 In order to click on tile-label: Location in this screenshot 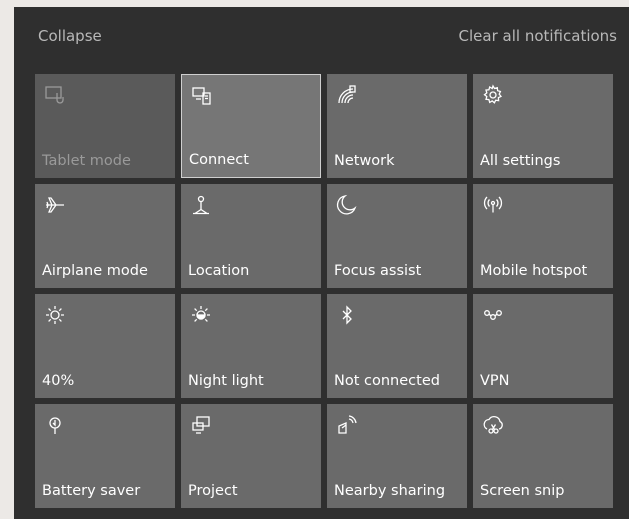, I will do `click(219, 271)`.